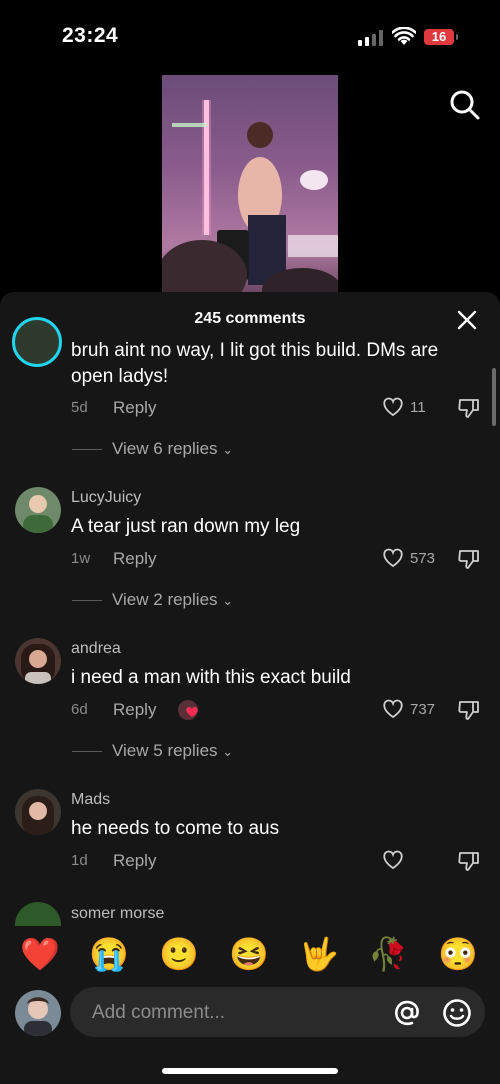  Describe the element at coordinates (250, 318) in the screenshot. I see `comments-count-title: 245 comments` at that location.